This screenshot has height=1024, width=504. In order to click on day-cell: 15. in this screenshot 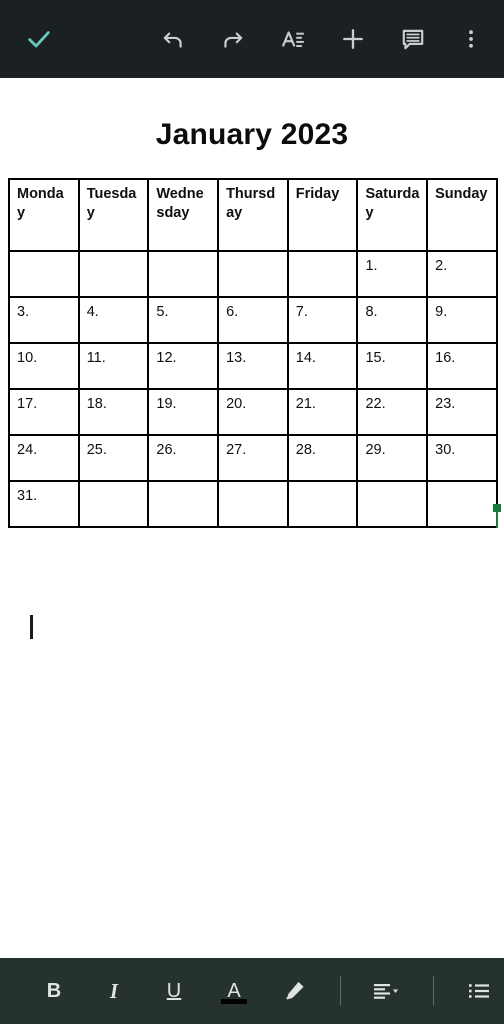, I will do `click(392, 366)`.